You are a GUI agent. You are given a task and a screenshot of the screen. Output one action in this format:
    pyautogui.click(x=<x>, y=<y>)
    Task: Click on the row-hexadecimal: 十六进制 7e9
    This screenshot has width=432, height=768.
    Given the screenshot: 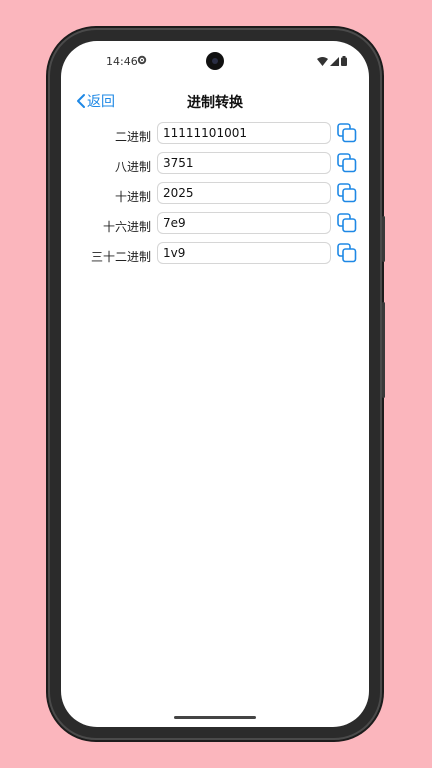 What is the action you would take?
    pyautogui.click(x=215, y=226)
    